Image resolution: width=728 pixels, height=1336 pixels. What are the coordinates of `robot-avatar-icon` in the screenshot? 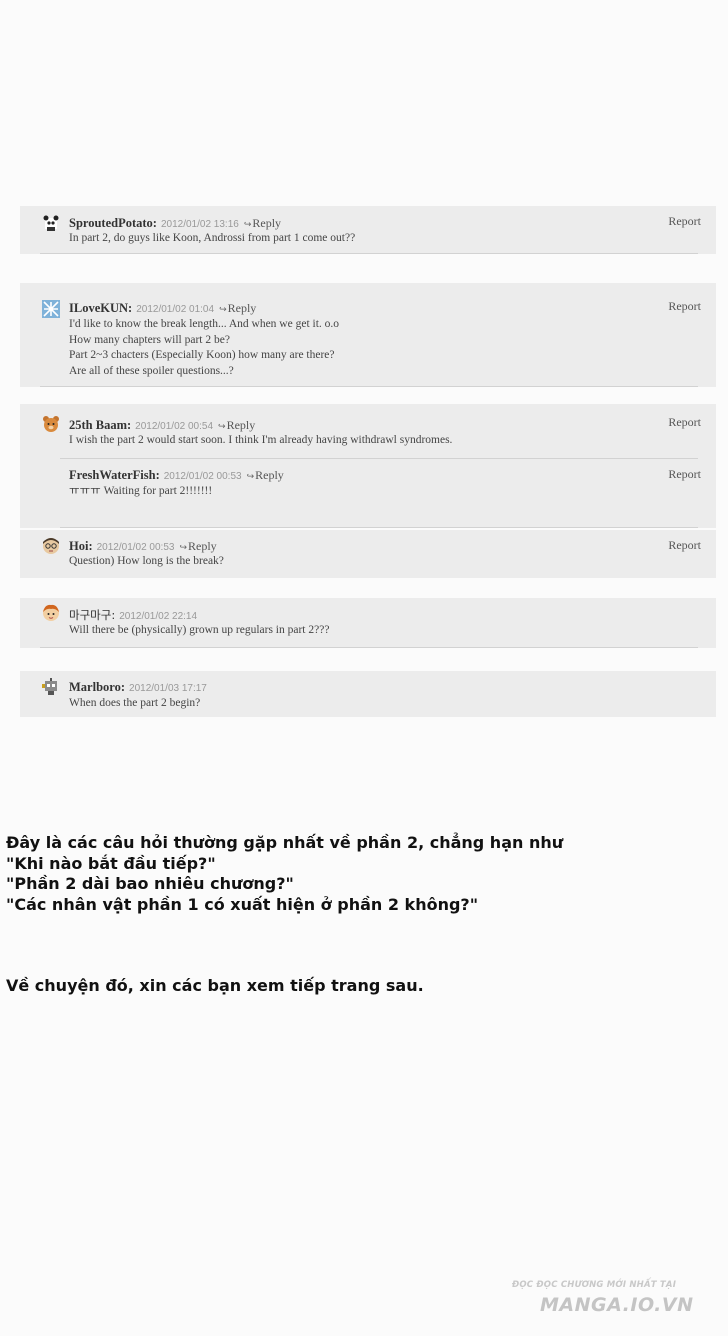 It's located at (51, 687).